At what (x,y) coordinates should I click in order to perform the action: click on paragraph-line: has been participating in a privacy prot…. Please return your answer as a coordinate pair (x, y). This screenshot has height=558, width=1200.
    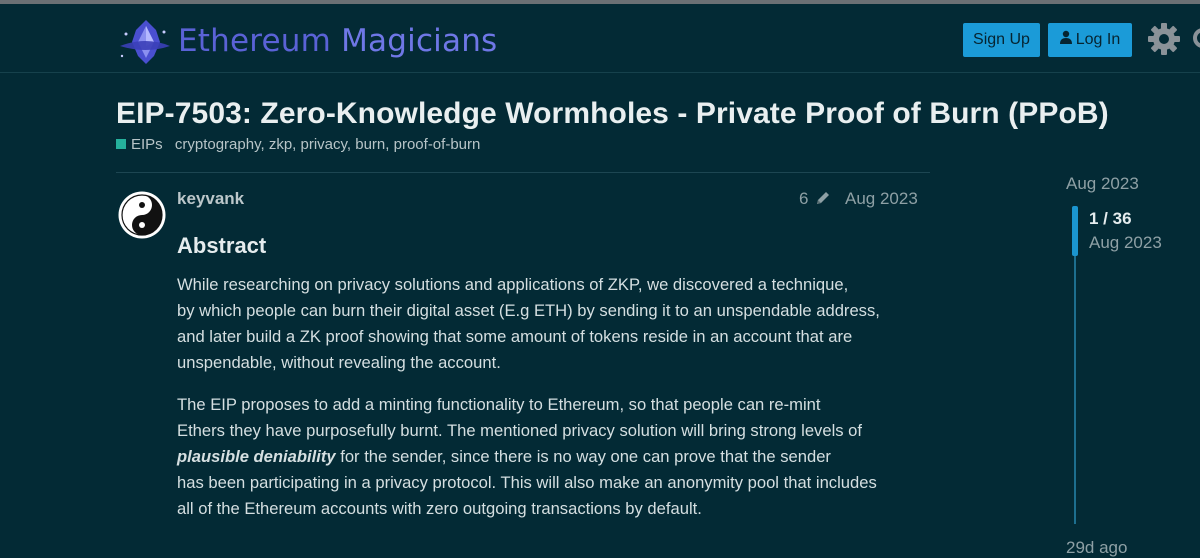
    Looking at the image, I should click on (527, 482).